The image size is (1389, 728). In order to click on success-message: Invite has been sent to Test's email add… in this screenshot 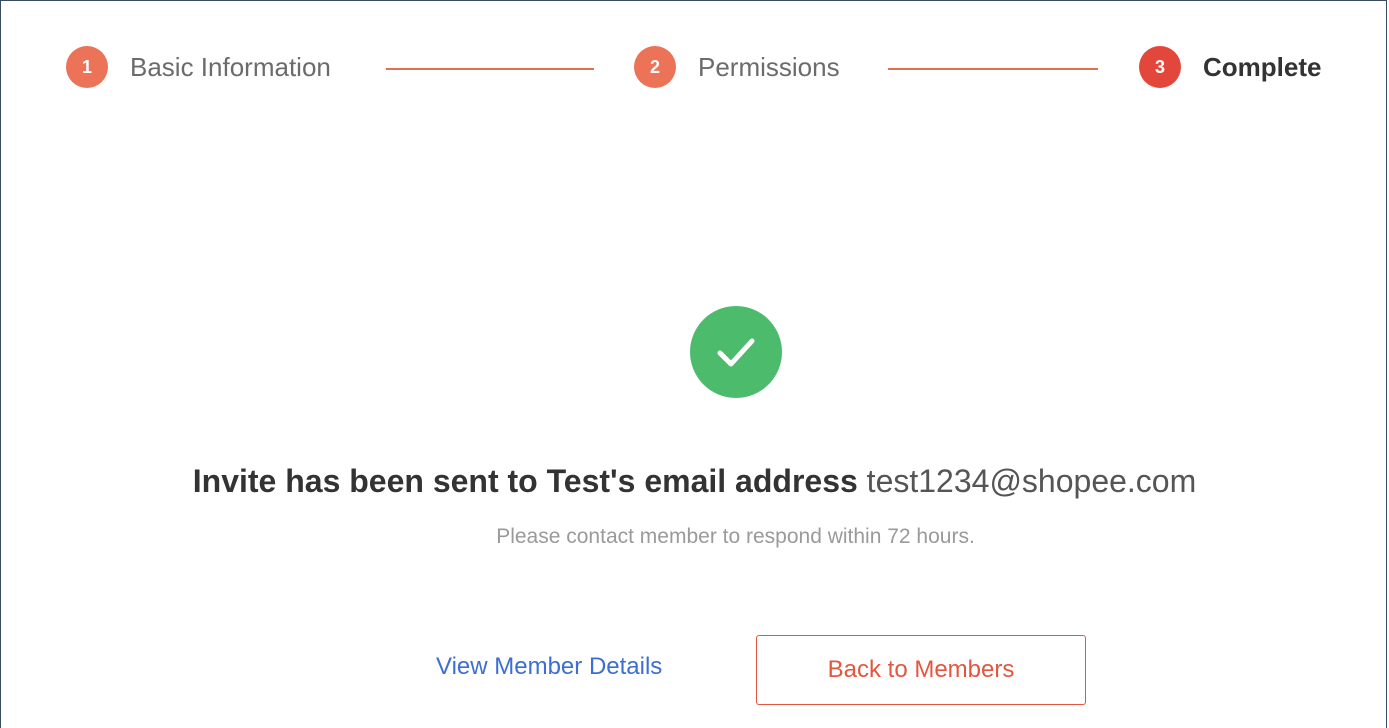, I will do `click(694, 481)`.